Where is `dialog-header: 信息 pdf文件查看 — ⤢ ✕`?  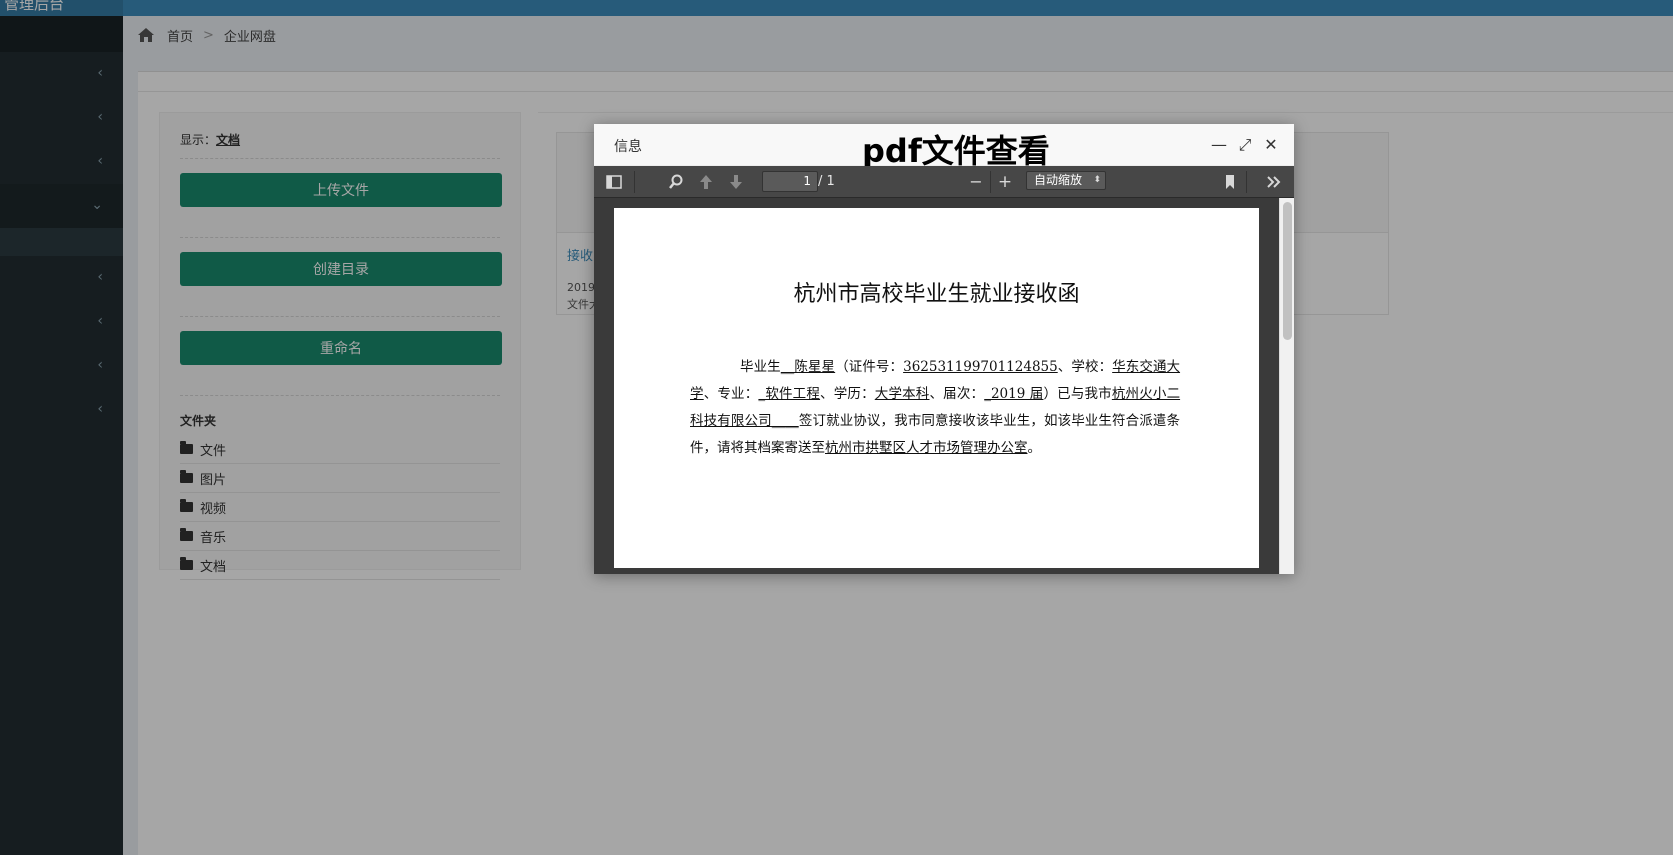 dialog-header: 信息 pdf文件查看 — ⤢ ✕ is located at coordinates (944, 147).